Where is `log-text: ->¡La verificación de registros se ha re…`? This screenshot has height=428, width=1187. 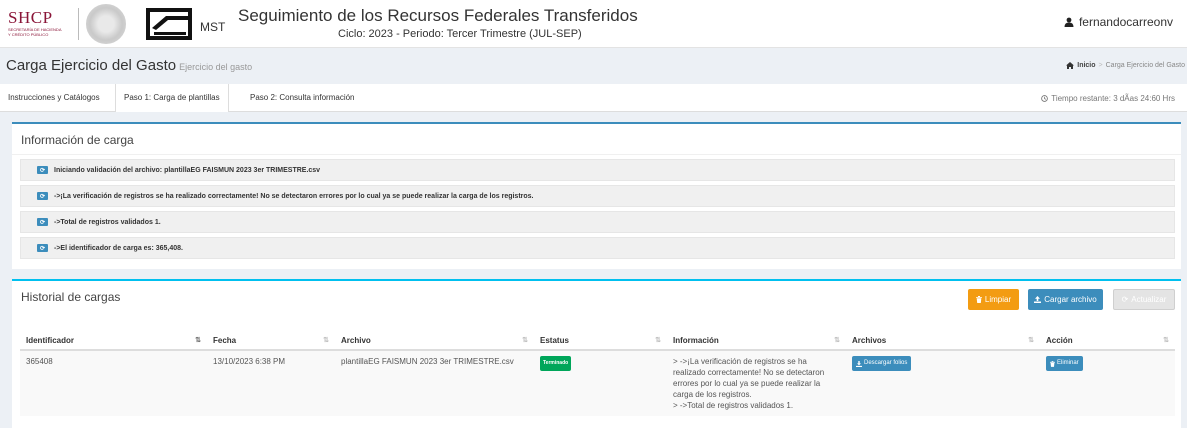 log-text: ->¡La verificación de registros se ha re… is located at coordinates (294, 196).